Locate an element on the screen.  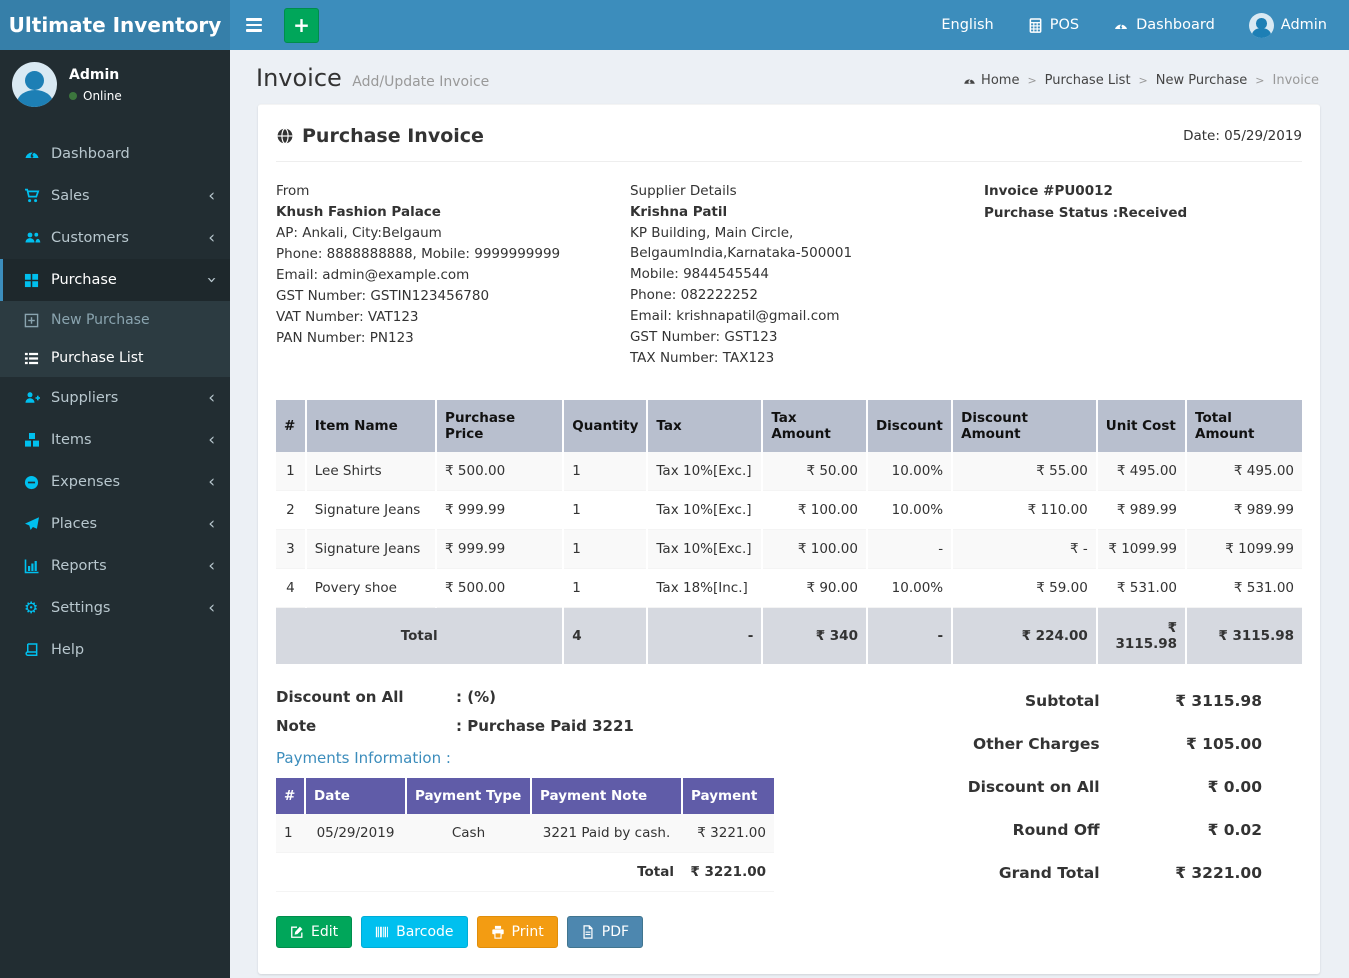
online-dot-icon is located at coordinates (73, 95).